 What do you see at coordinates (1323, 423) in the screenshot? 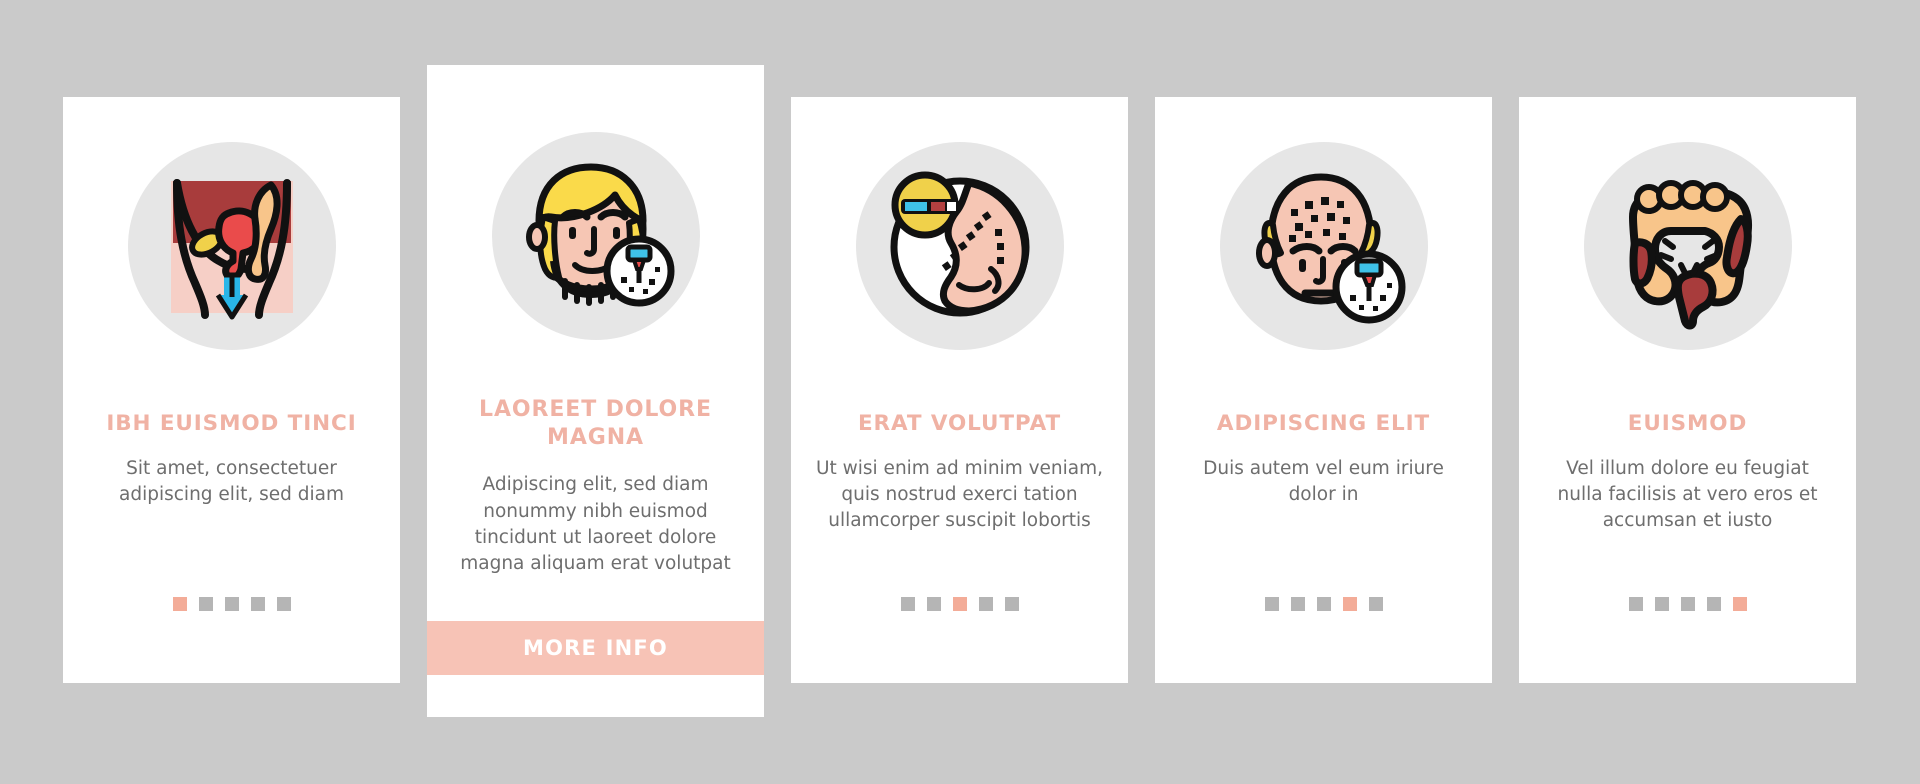
I see `card-4-title: ADIPISCING ELIT` at bounding box center [1323, 423].